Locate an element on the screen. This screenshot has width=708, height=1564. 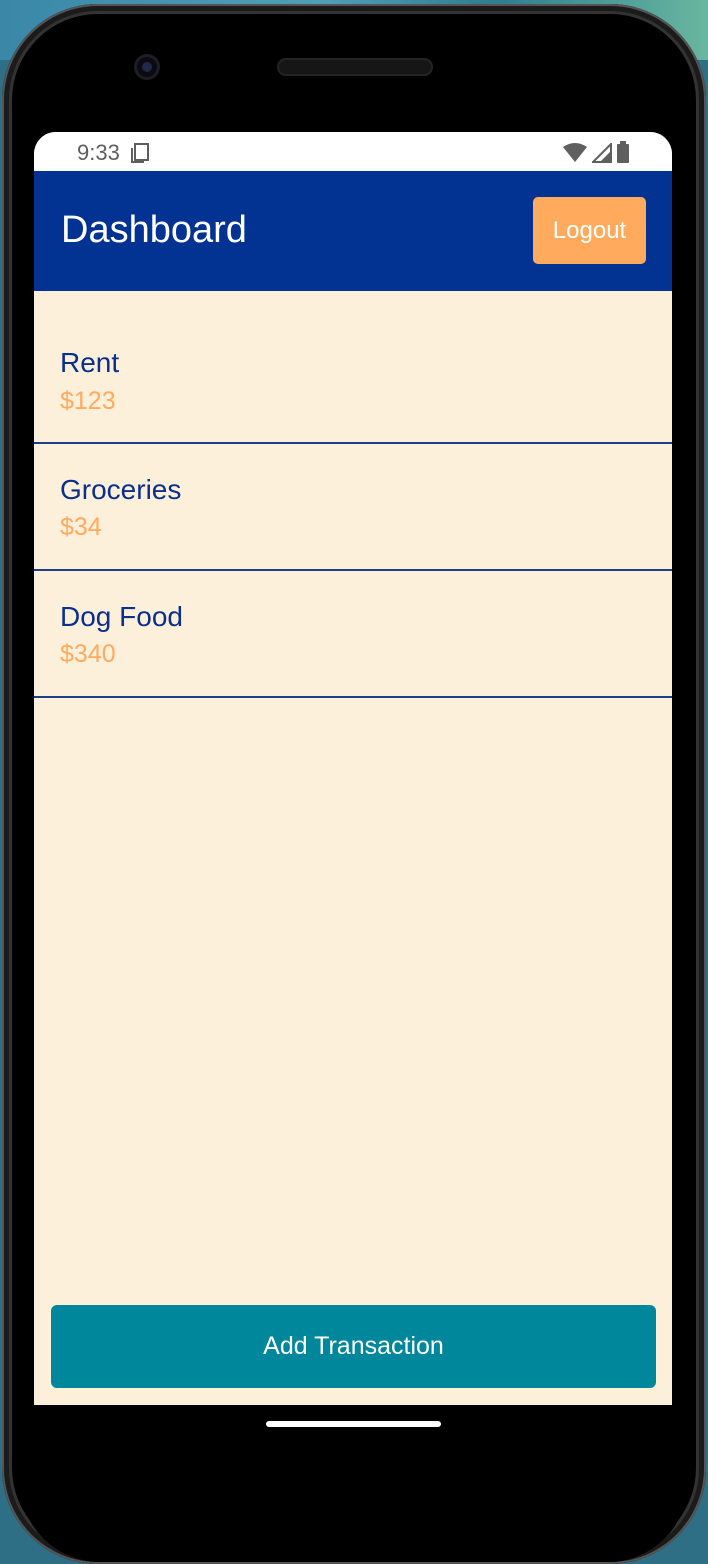
sim-card-icon is located at coordinates (140, 155).